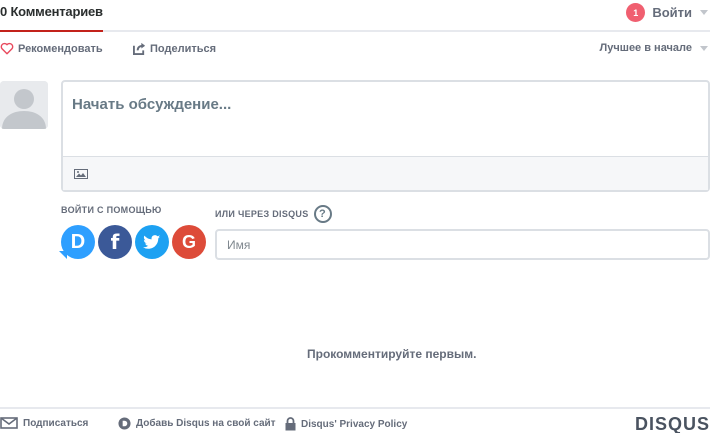  Describe the element at coordinates (262, 214) in the screenshot. I see `guest-label-text: ИЛИ ЧЕРЕЗ DISQUS` at that location.